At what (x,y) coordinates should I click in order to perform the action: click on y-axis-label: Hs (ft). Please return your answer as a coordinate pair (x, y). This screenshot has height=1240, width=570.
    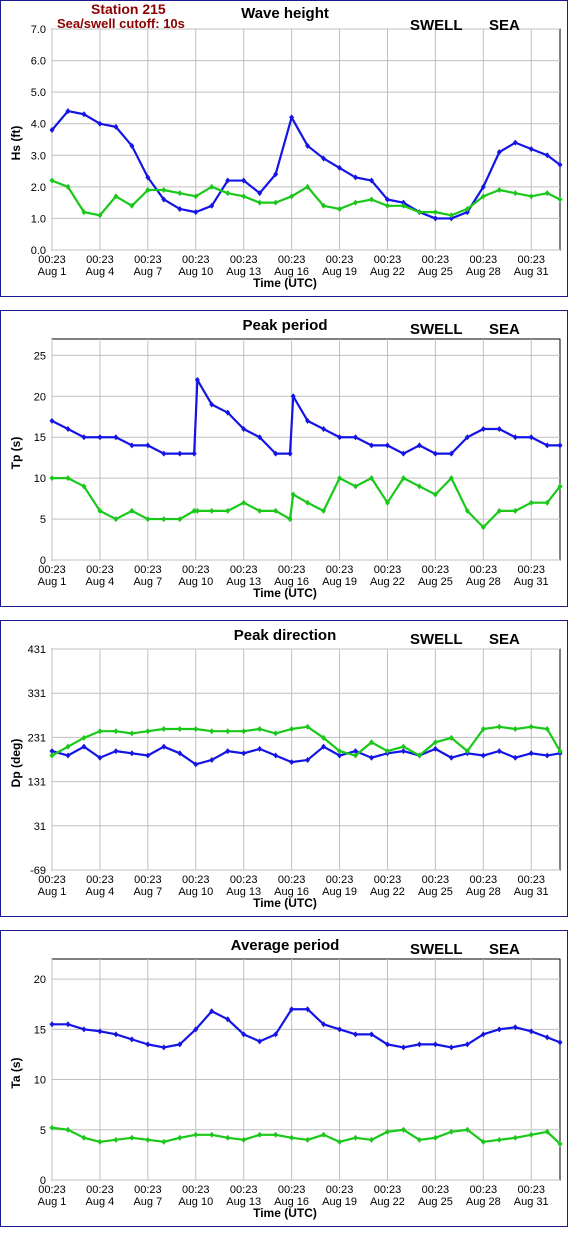
    Looking at the image, I should click on (16, 143).